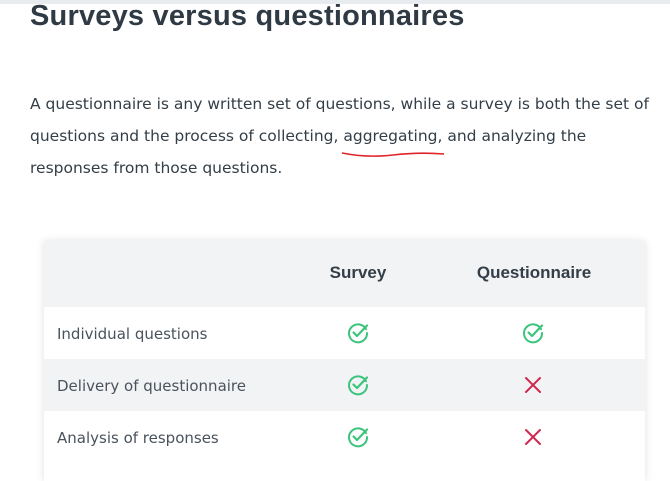 The height and width of the screenshot is (481, 670). What do you see at coordinates (132, 334) in the screenshot?
I see `row-label: Individual questions` at bounding box center [132, 334].